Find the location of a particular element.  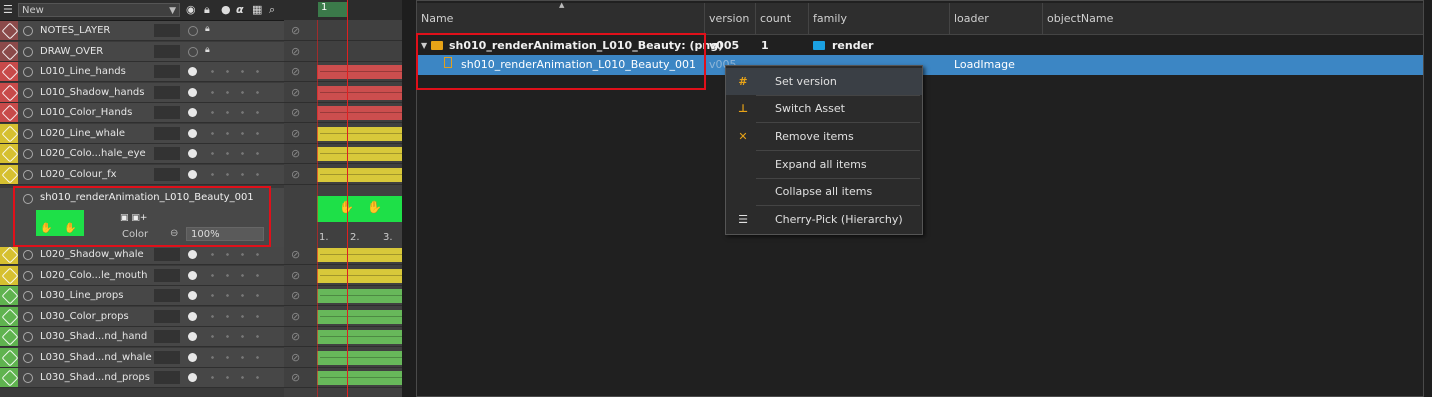

search-icon: ⌕ is located at coordinates (272, 10).